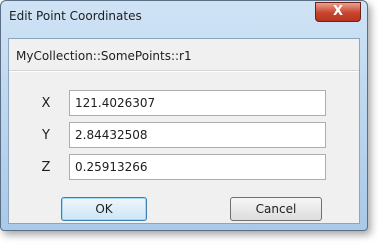  Describe the element at coordinates (104, 56) in the screenshot. I see `object-path: MyCollection::SomePoints::r1` at that location.